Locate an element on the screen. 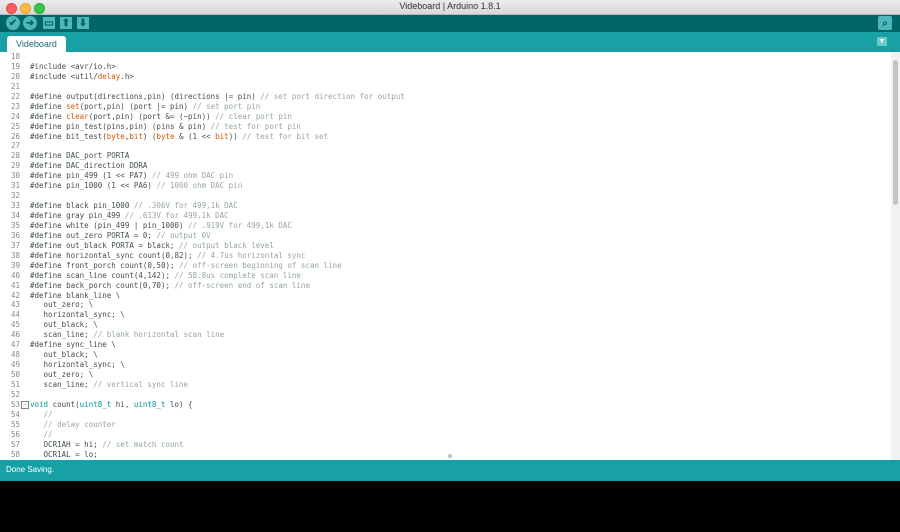  code-text: #include <avr/io.h> is located at coordinates (73, 66).